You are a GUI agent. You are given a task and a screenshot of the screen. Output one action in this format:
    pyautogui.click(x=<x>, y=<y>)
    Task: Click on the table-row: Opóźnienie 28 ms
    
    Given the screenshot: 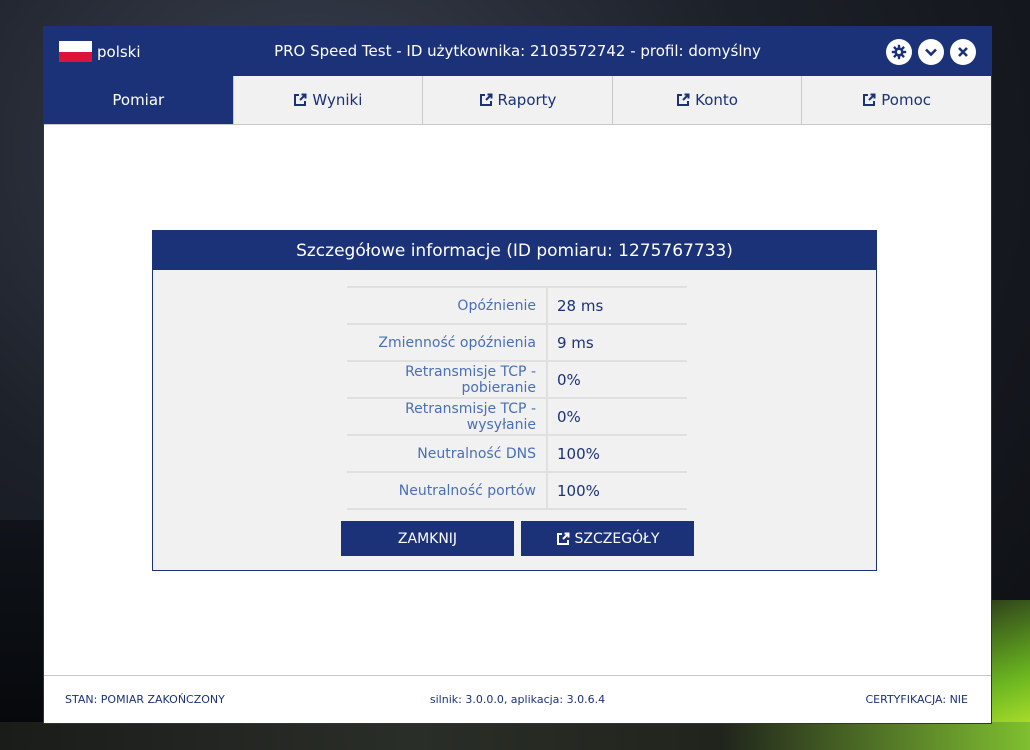 What is the action you would take?
    pyautogui.click(x=517, y=305)
    